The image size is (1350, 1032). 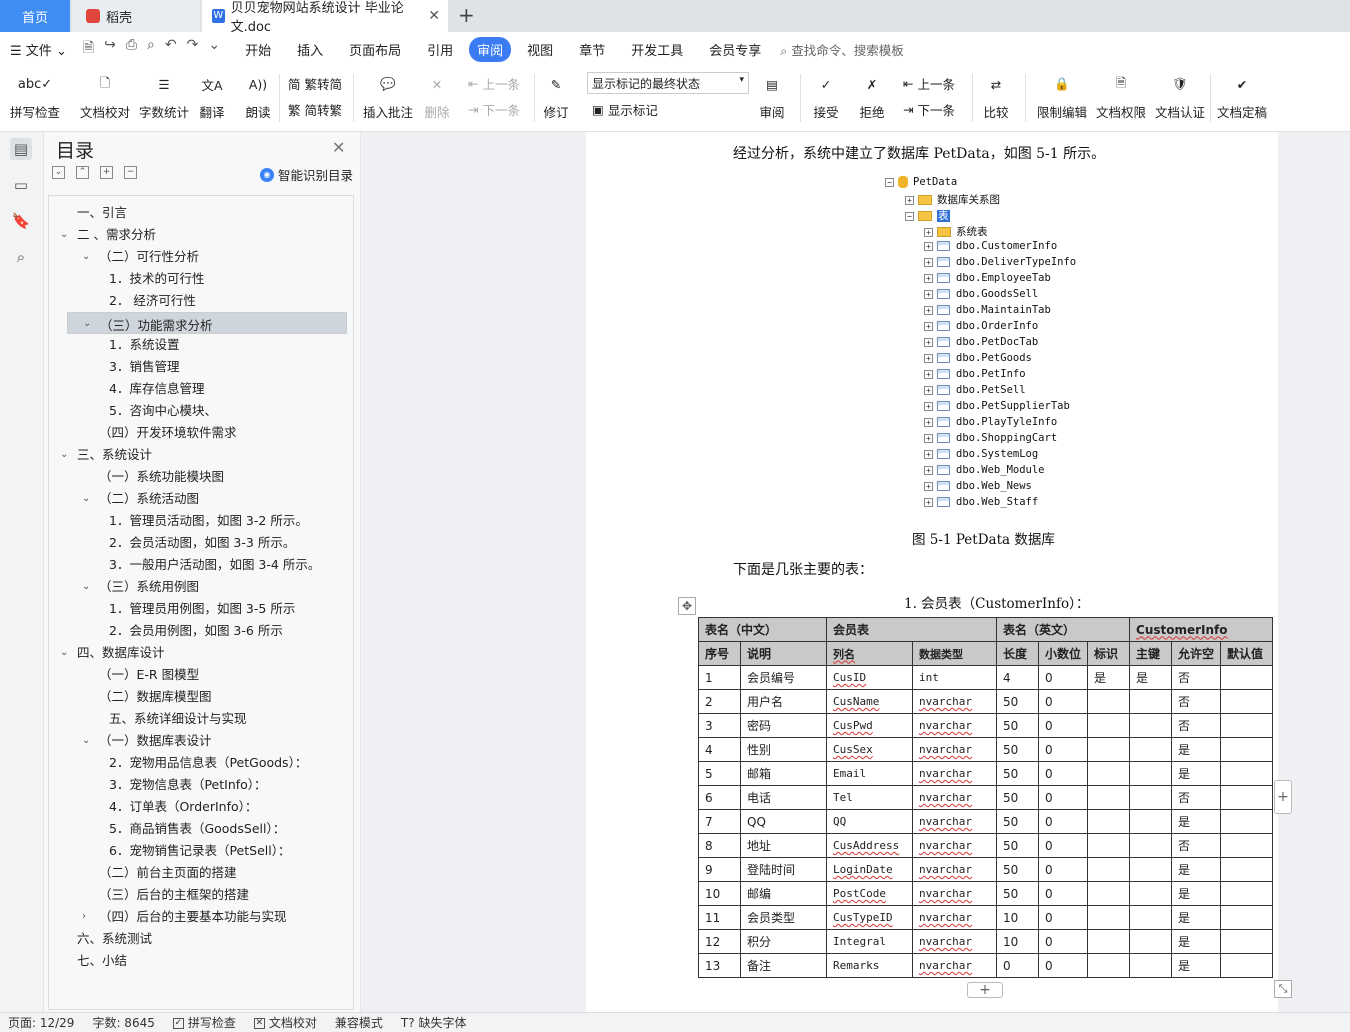 What do you see at coordinates (869, 965) in the screenshot?
I see `table-cell: Remarks` at bounding box center [869, 965].